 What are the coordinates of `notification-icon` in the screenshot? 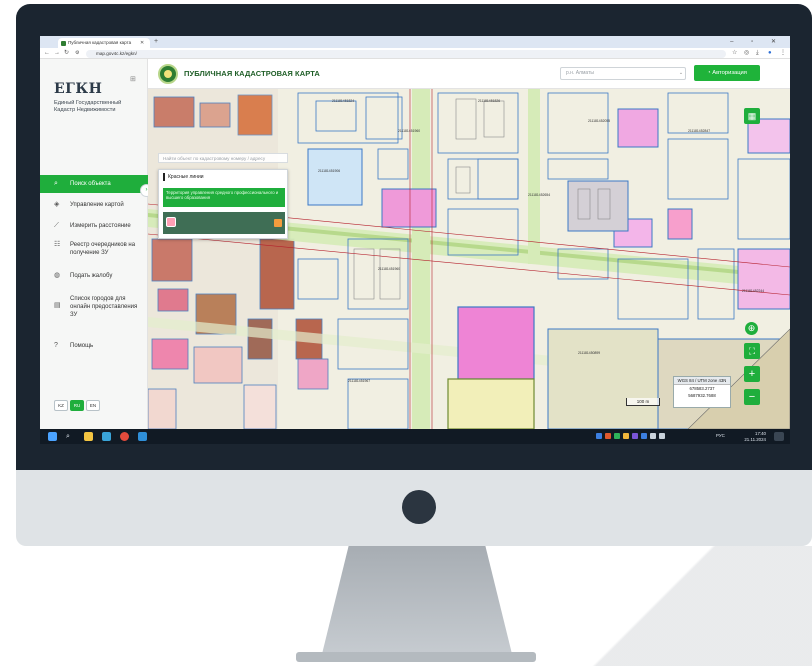 It's located at (779, 436).